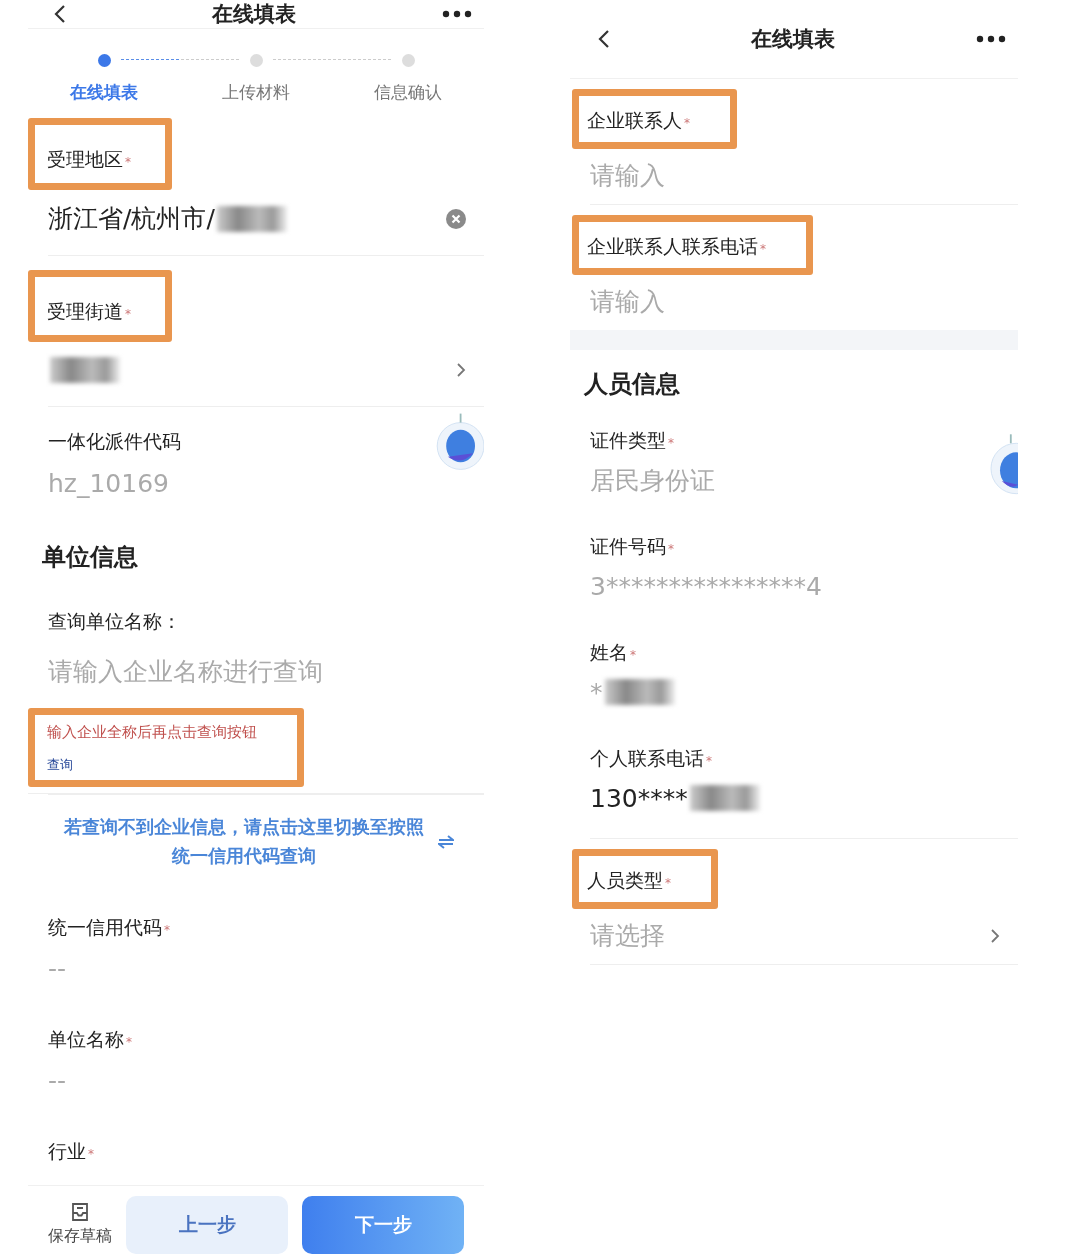 The width and height of the screenshot is (1080, 1255). I want to click on field-label: 受理街道, so click(85, 311).